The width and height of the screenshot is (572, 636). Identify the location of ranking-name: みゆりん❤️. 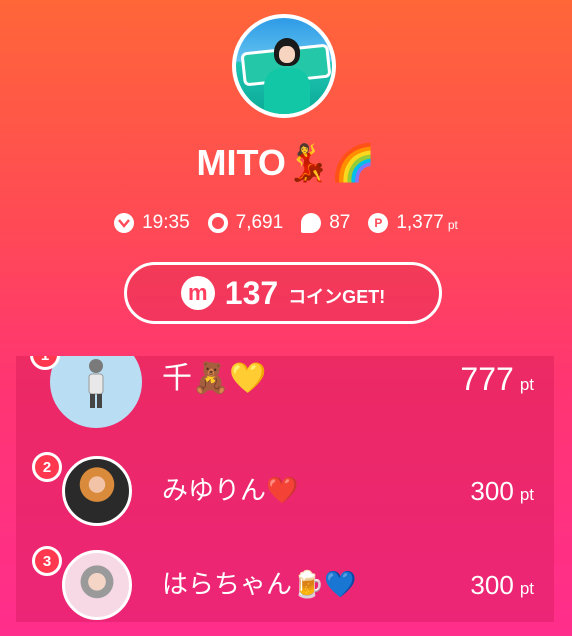
(230, 491).